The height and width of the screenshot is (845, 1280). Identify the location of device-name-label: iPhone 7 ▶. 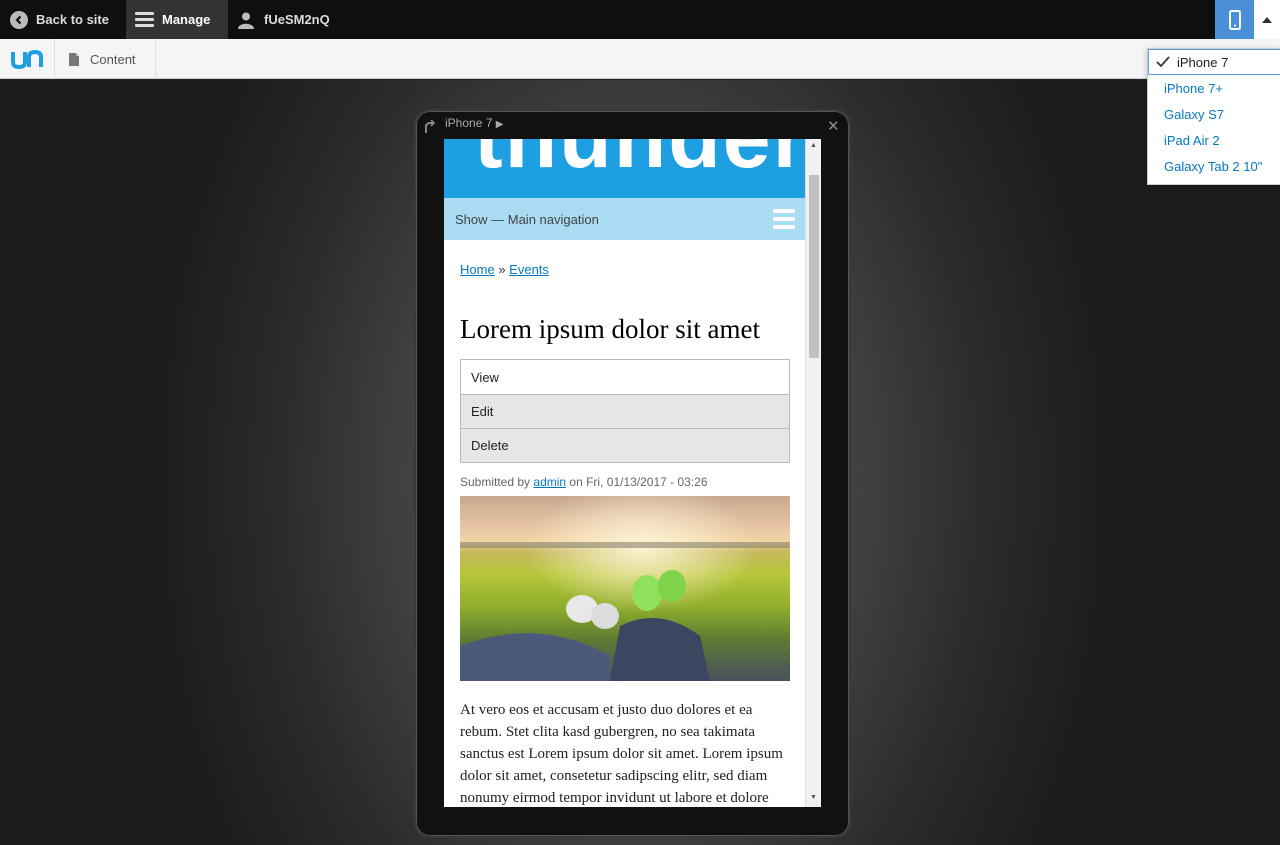
(474, 123).